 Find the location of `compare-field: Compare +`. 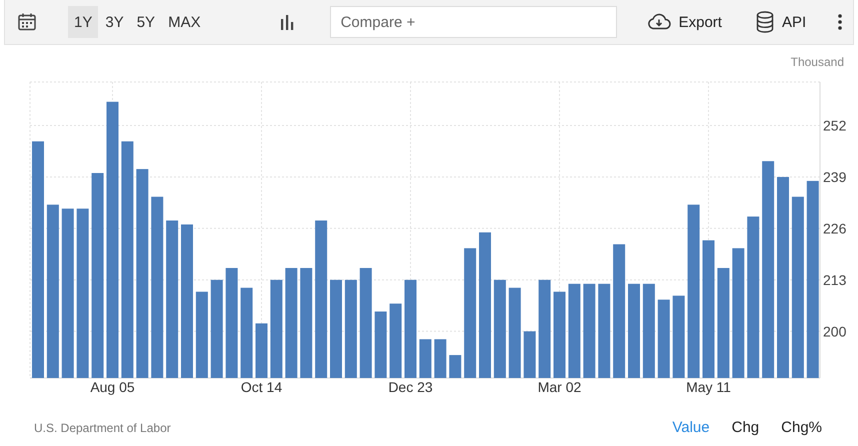

compare-field: Compare + is located at coordinates (473, 22).